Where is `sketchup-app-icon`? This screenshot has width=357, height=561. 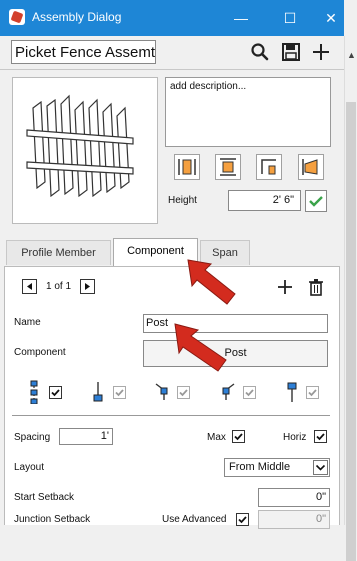
sketchup-app-icon is located at coordinates (17, 17).